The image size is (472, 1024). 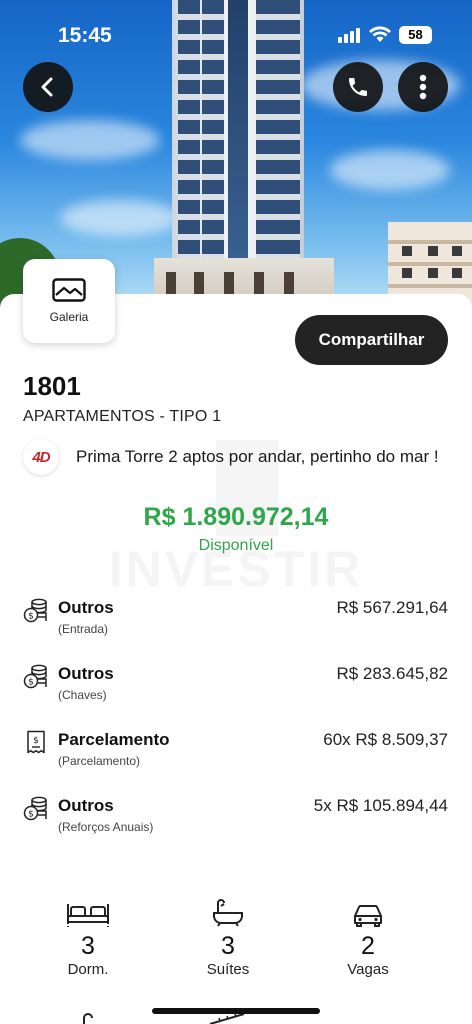 I want to click on availability-status: Disponível, so click(x=236, y=545).